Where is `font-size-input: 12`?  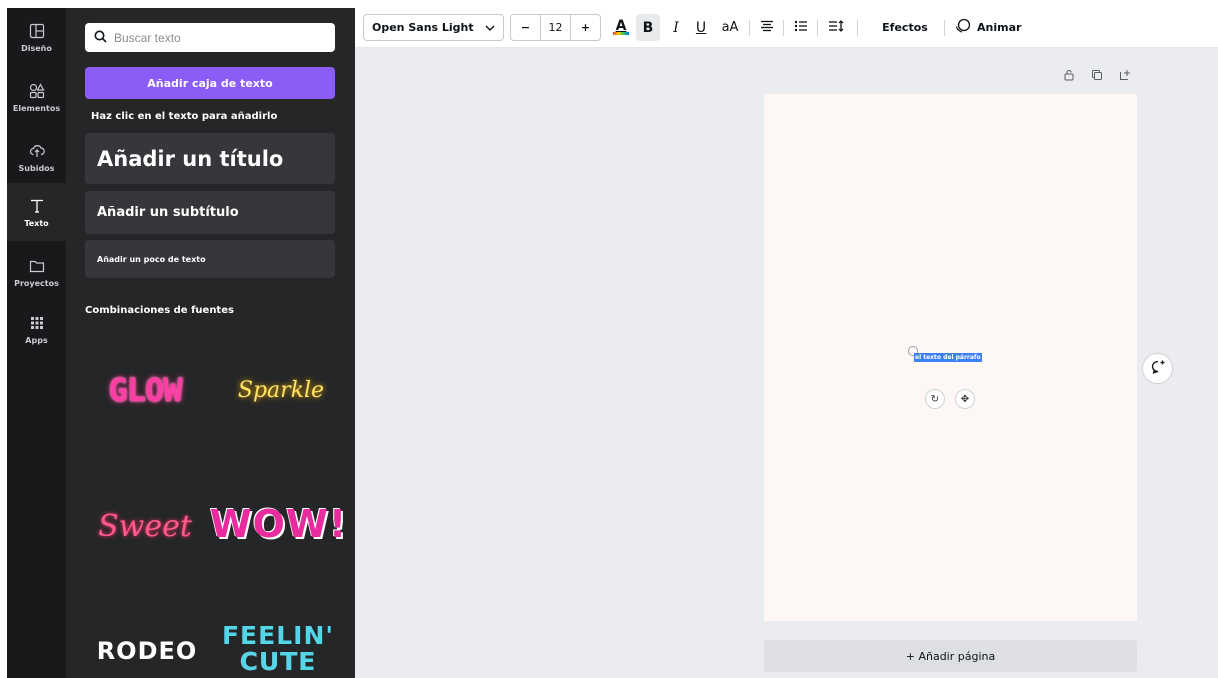 font-size-input: 12 is located at coordinates (555, 27).